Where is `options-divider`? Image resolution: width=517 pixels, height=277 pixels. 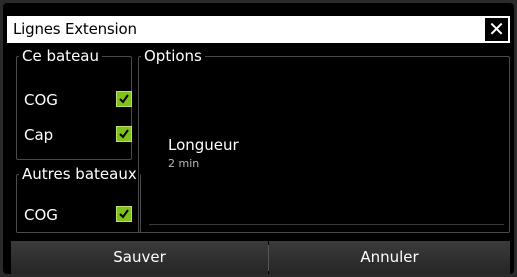 options-divider is located at coordinates (326, 224).